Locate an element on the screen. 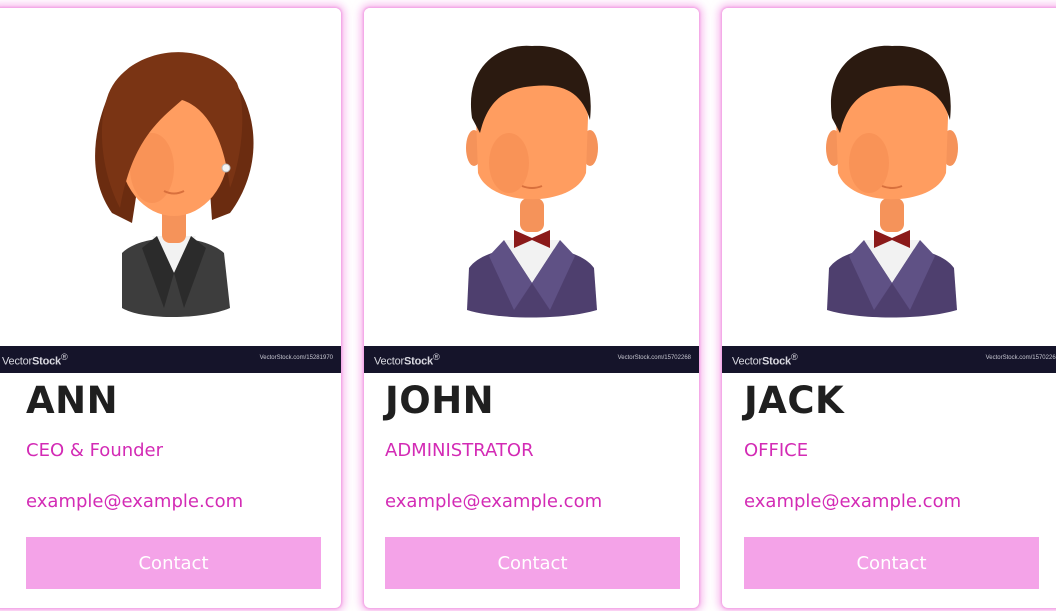 The height and width of the screenshot is (611, 1056). member-name: JOHN is located at coordinates (440, 400).